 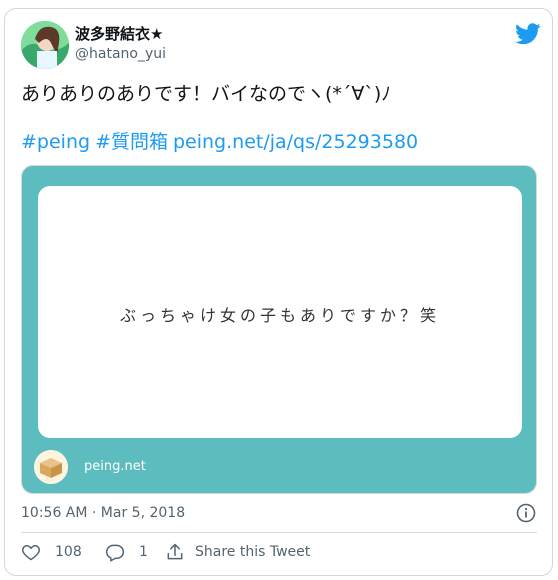 What do you see at coordinates (281, 46) in the screenshot?
I see `tweet-header: 波多野結衣★ @hatano_yui` at bounding box center [281, 46].